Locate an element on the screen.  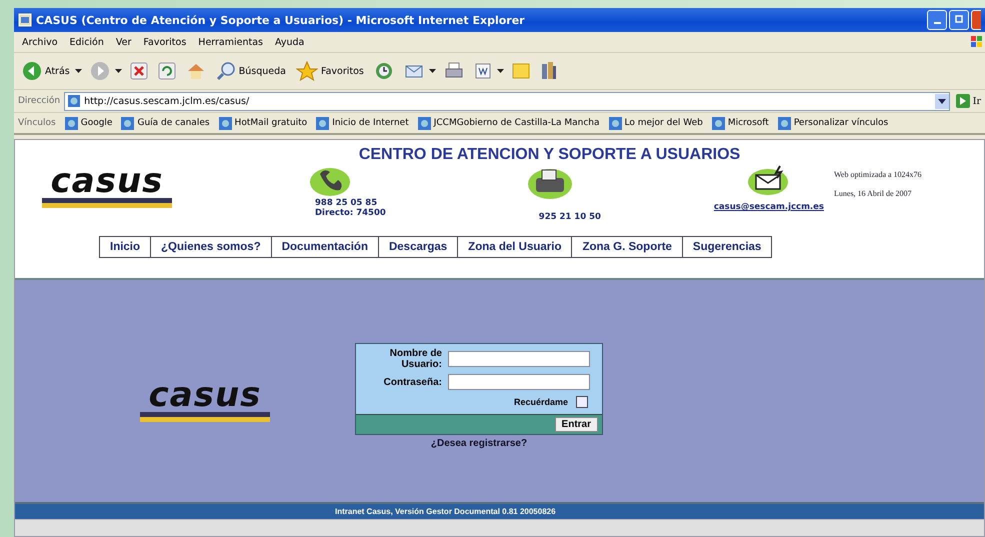
dropdown-button is located at coordinates (941, 101).